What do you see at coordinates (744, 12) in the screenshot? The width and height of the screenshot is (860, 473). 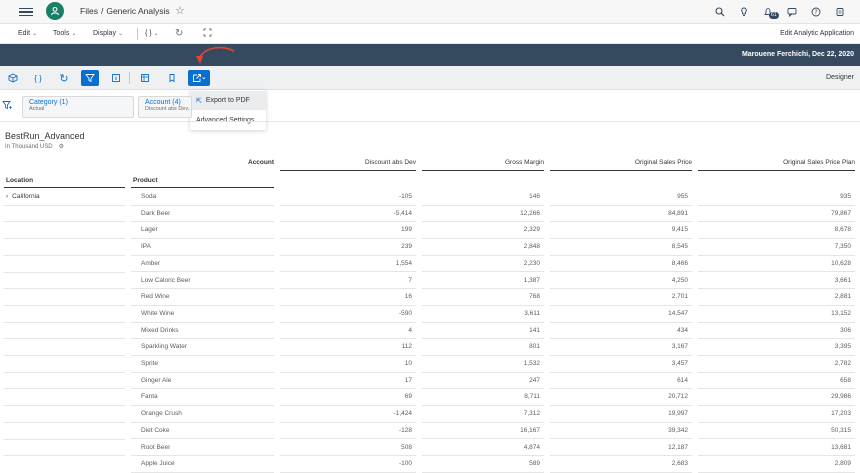 I see `lightbulb-icon` at bounding box center [744, 12].